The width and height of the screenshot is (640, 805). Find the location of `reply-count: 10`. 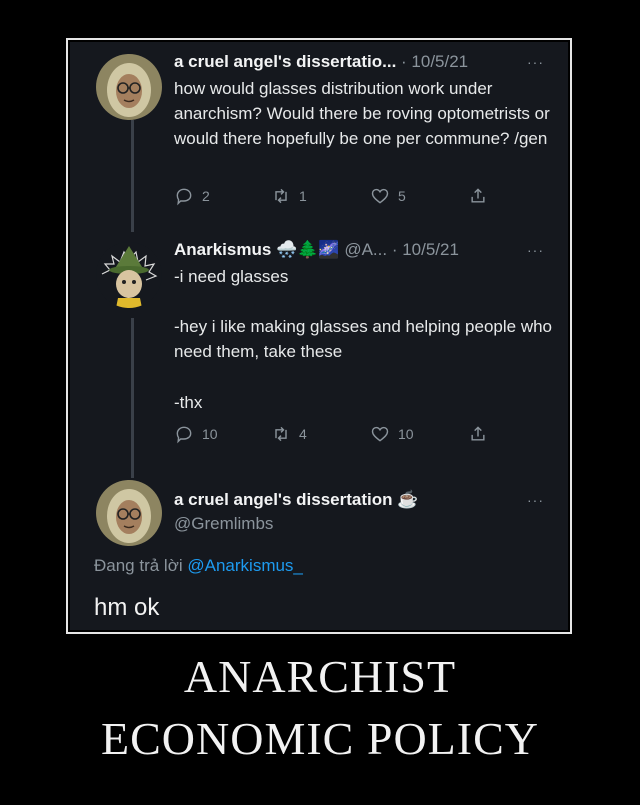

reply-count: 10 is located at coordinates (210, 434).